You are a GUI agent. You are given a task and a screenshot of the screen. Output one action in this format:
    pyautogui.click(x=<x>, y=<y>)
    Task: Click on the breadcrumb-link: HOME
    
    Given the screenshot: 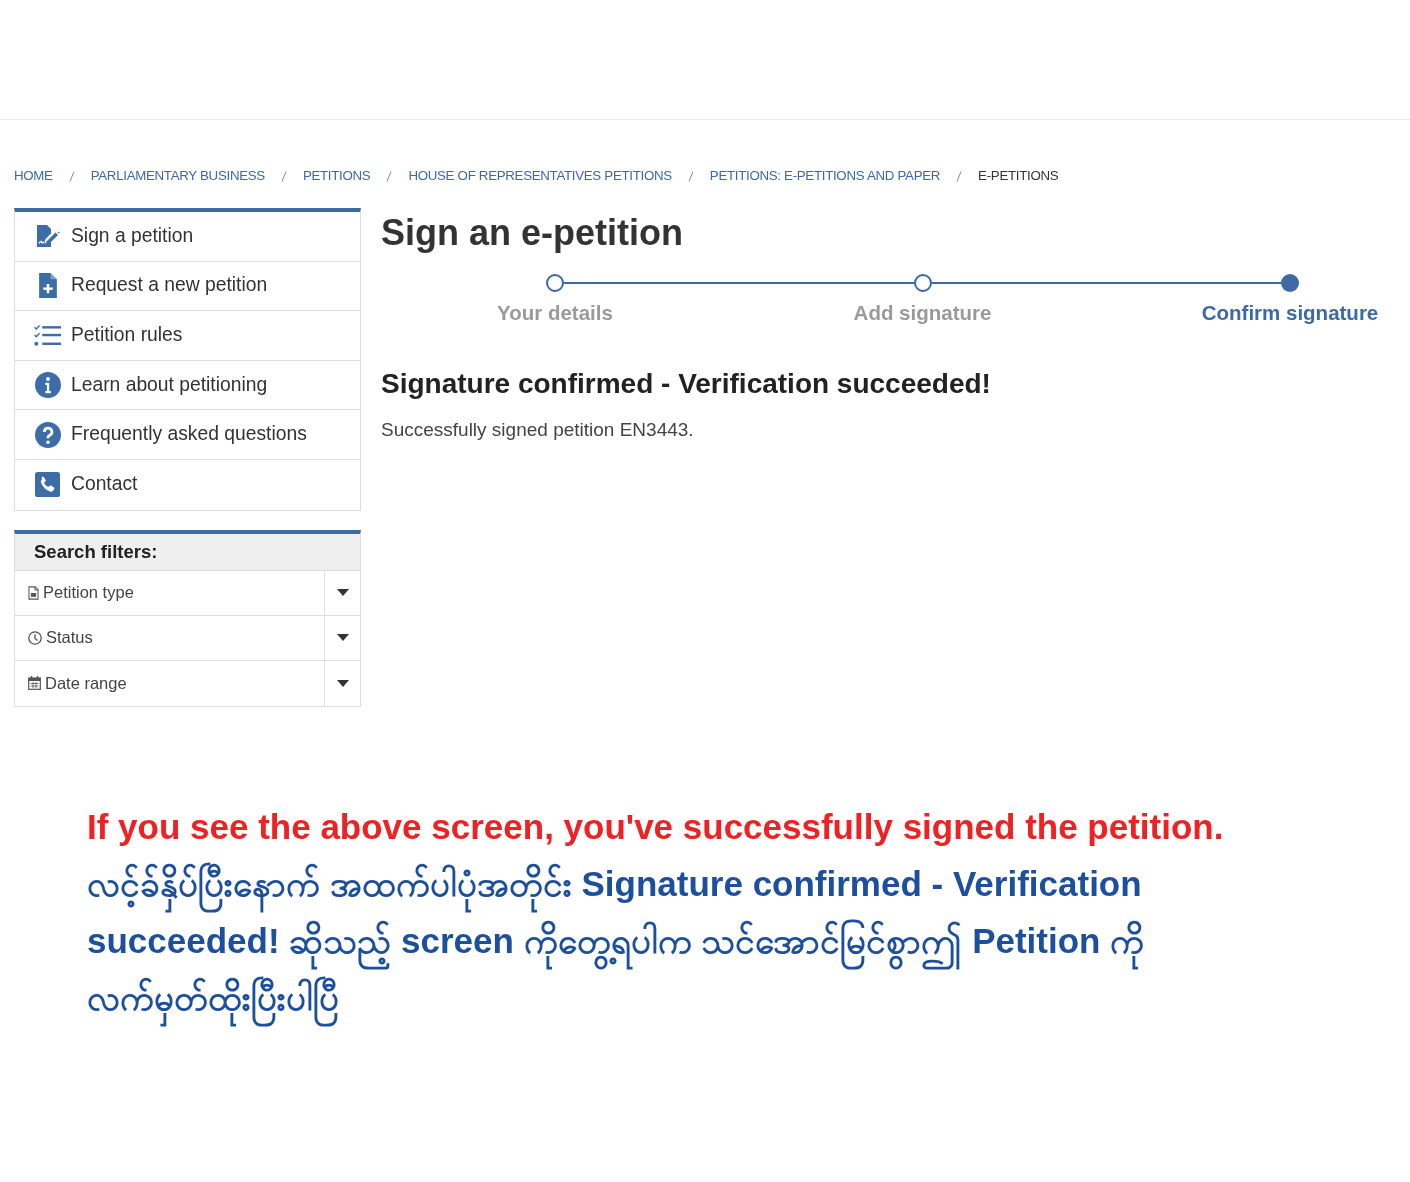 What is the action you would take?
    pyautogui.click(x=33, y=176)
    